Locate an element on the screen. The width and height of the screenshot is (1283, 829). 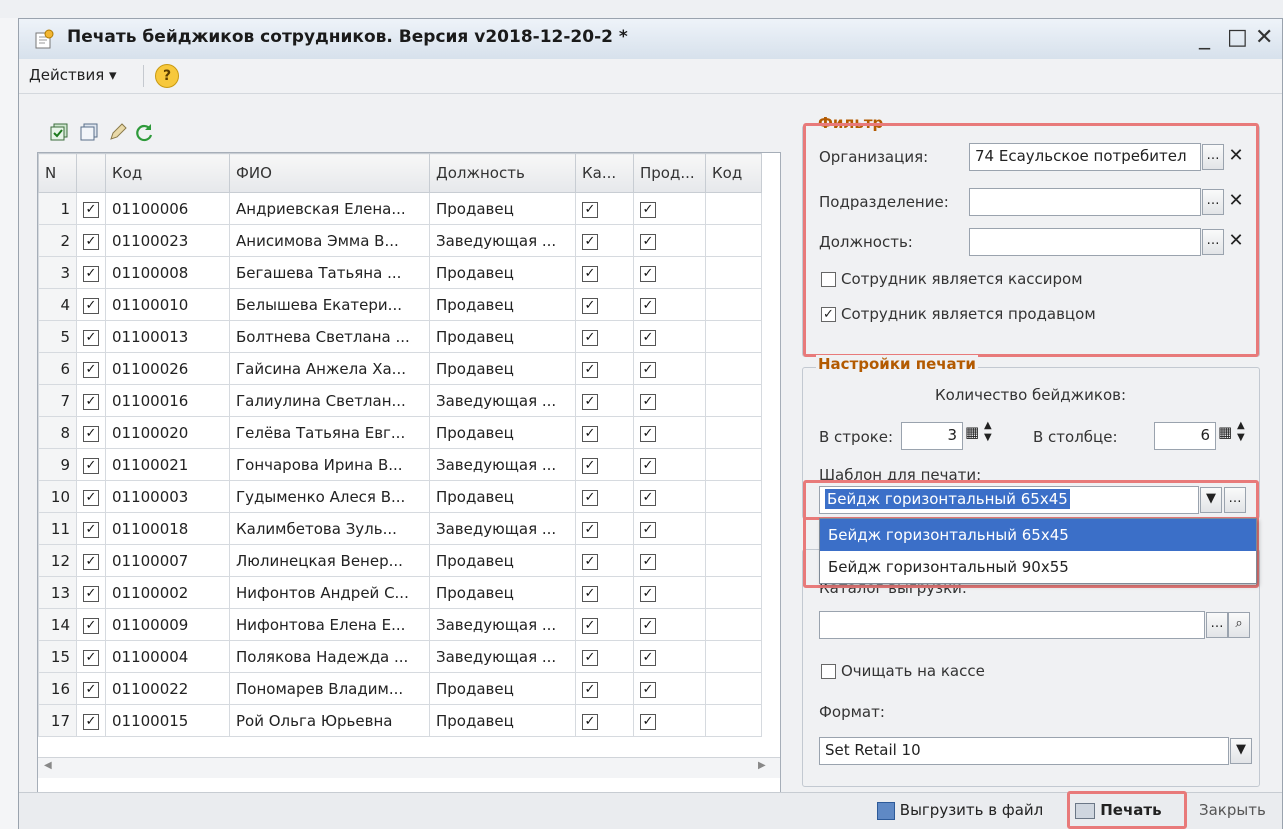
check-all-icon is located at coordinates (60, 132).